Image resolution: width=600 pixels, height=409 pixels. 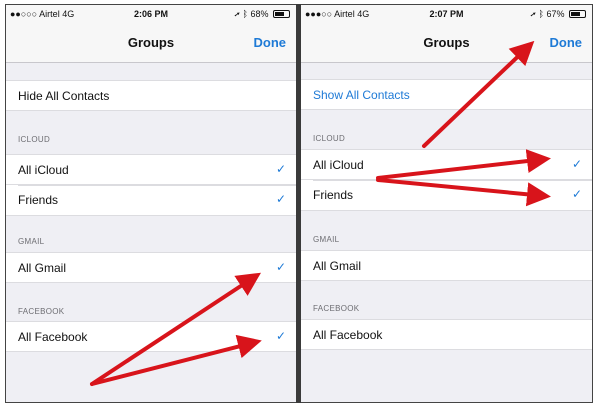 What do you see at coordinates (64, 96) in the screenshot?
I see `hide-all-contacts-label: Hide All Contacts` at bounding box center [64, 96].